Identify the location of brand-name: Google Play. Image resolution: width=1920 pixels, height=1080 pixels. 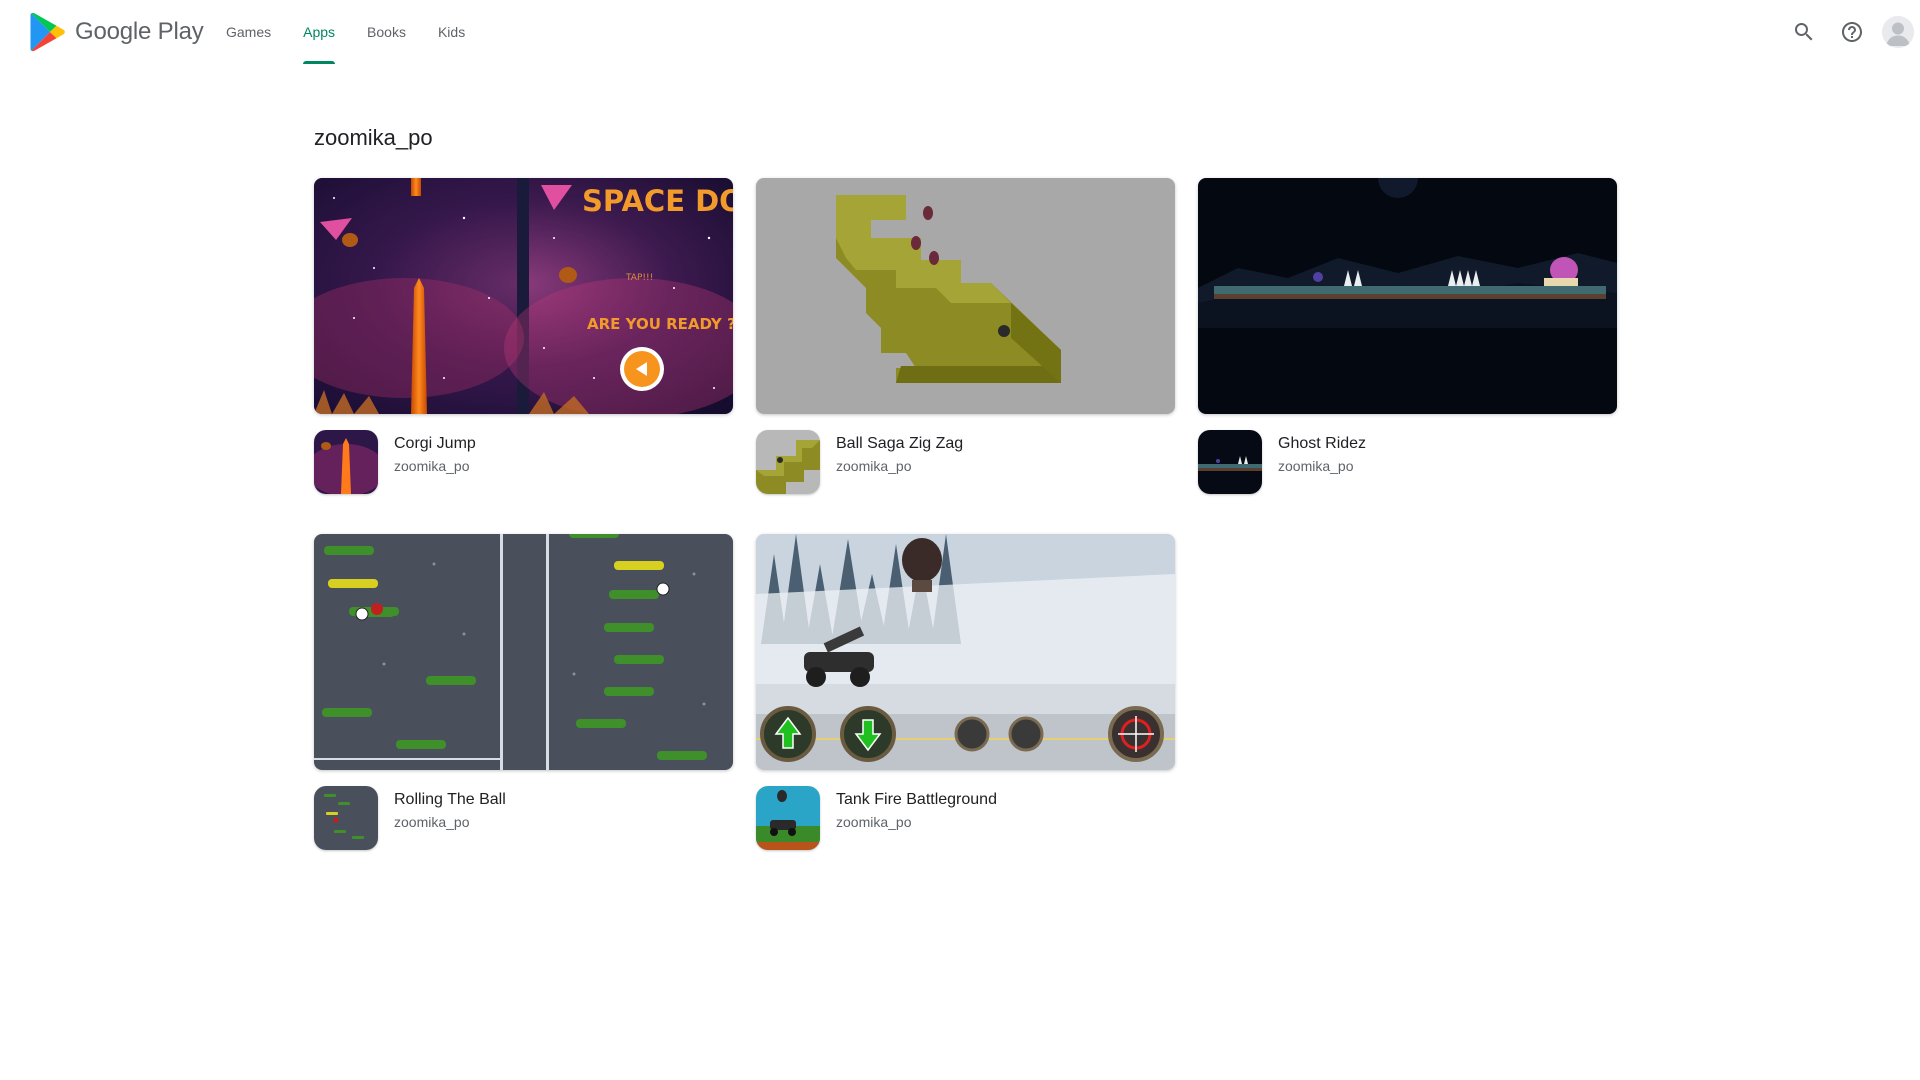
(139, 31).